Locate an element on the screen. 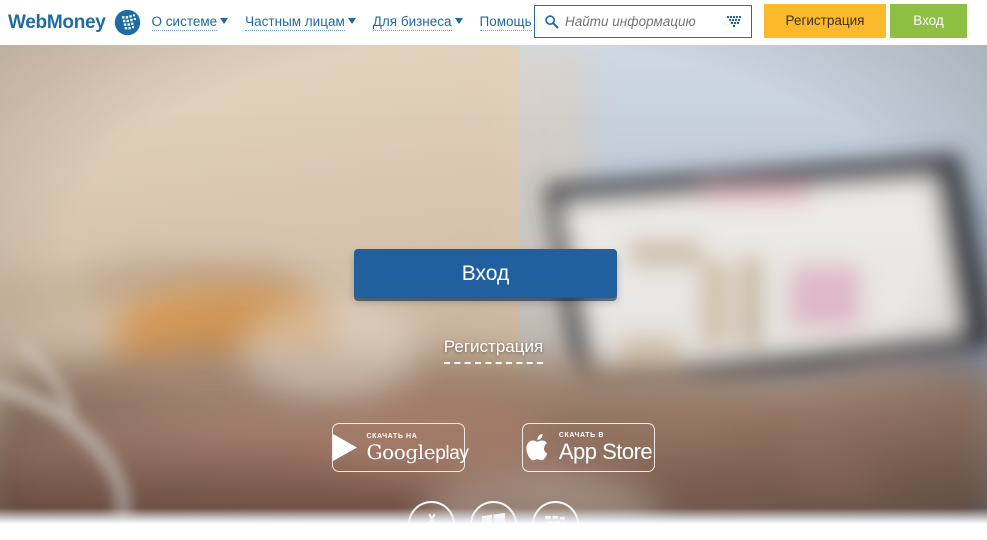 The width and height of the screenshot is (987, 540). google-play-main-label: Googleplay is located at coordinates (418, 452).